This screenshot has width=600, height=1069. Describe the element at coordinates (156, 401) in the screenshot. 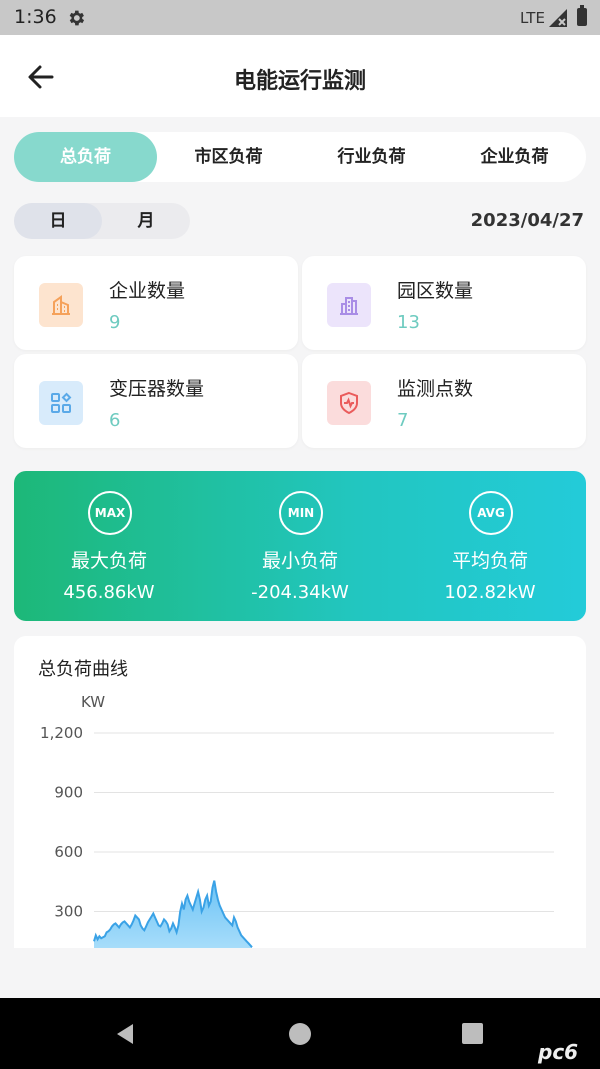

I see `stat-card-transformers: 变压器数量 6` at that location.